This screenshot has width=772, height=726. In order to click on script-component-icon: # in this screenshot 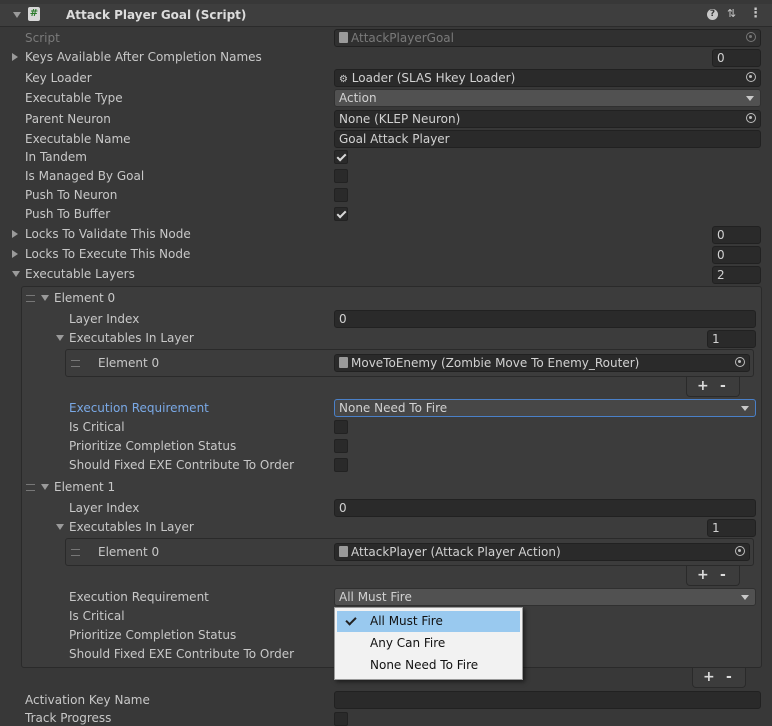, I will do `click(34, 14)`.